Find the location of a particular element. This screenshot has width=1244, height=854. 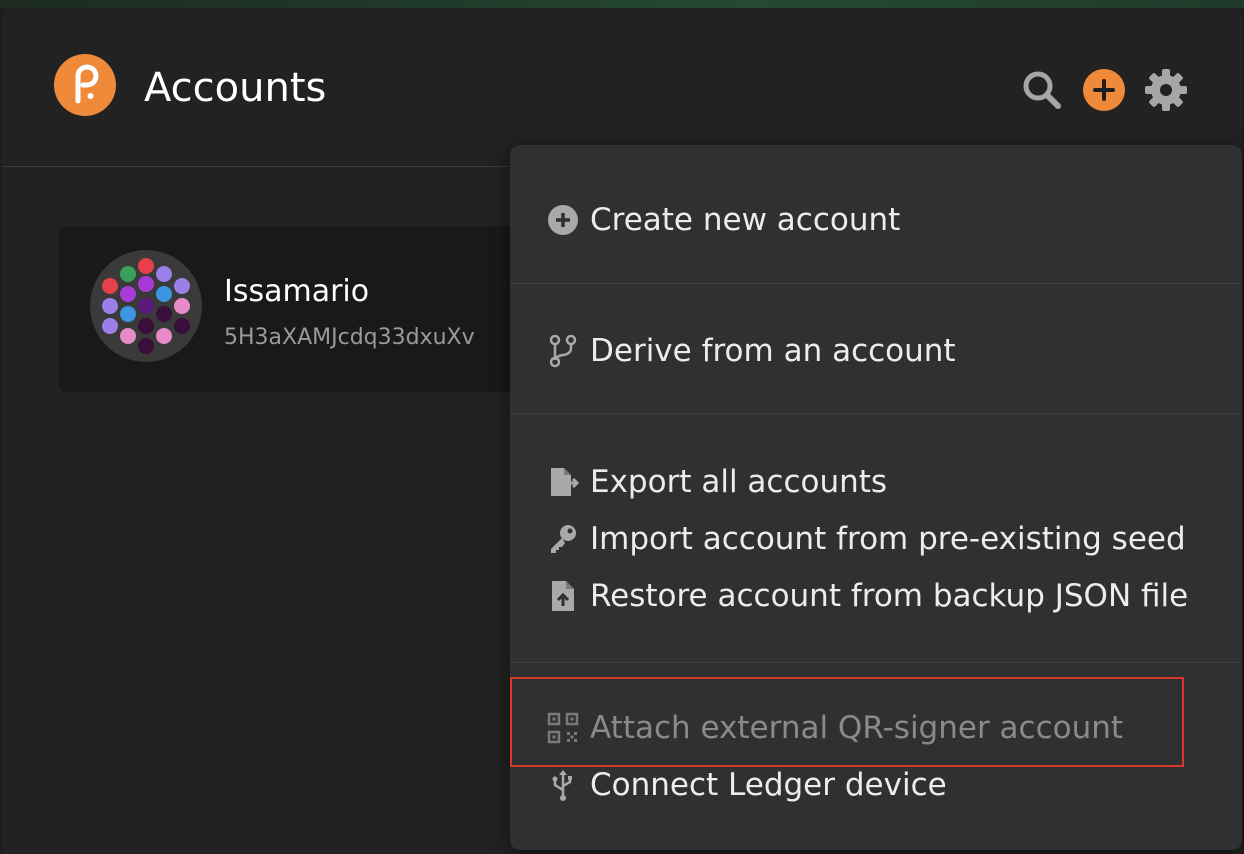

account-card: Issamario 5H3aXAMJcdq33dxuXv is located at coordinates (298, 309).